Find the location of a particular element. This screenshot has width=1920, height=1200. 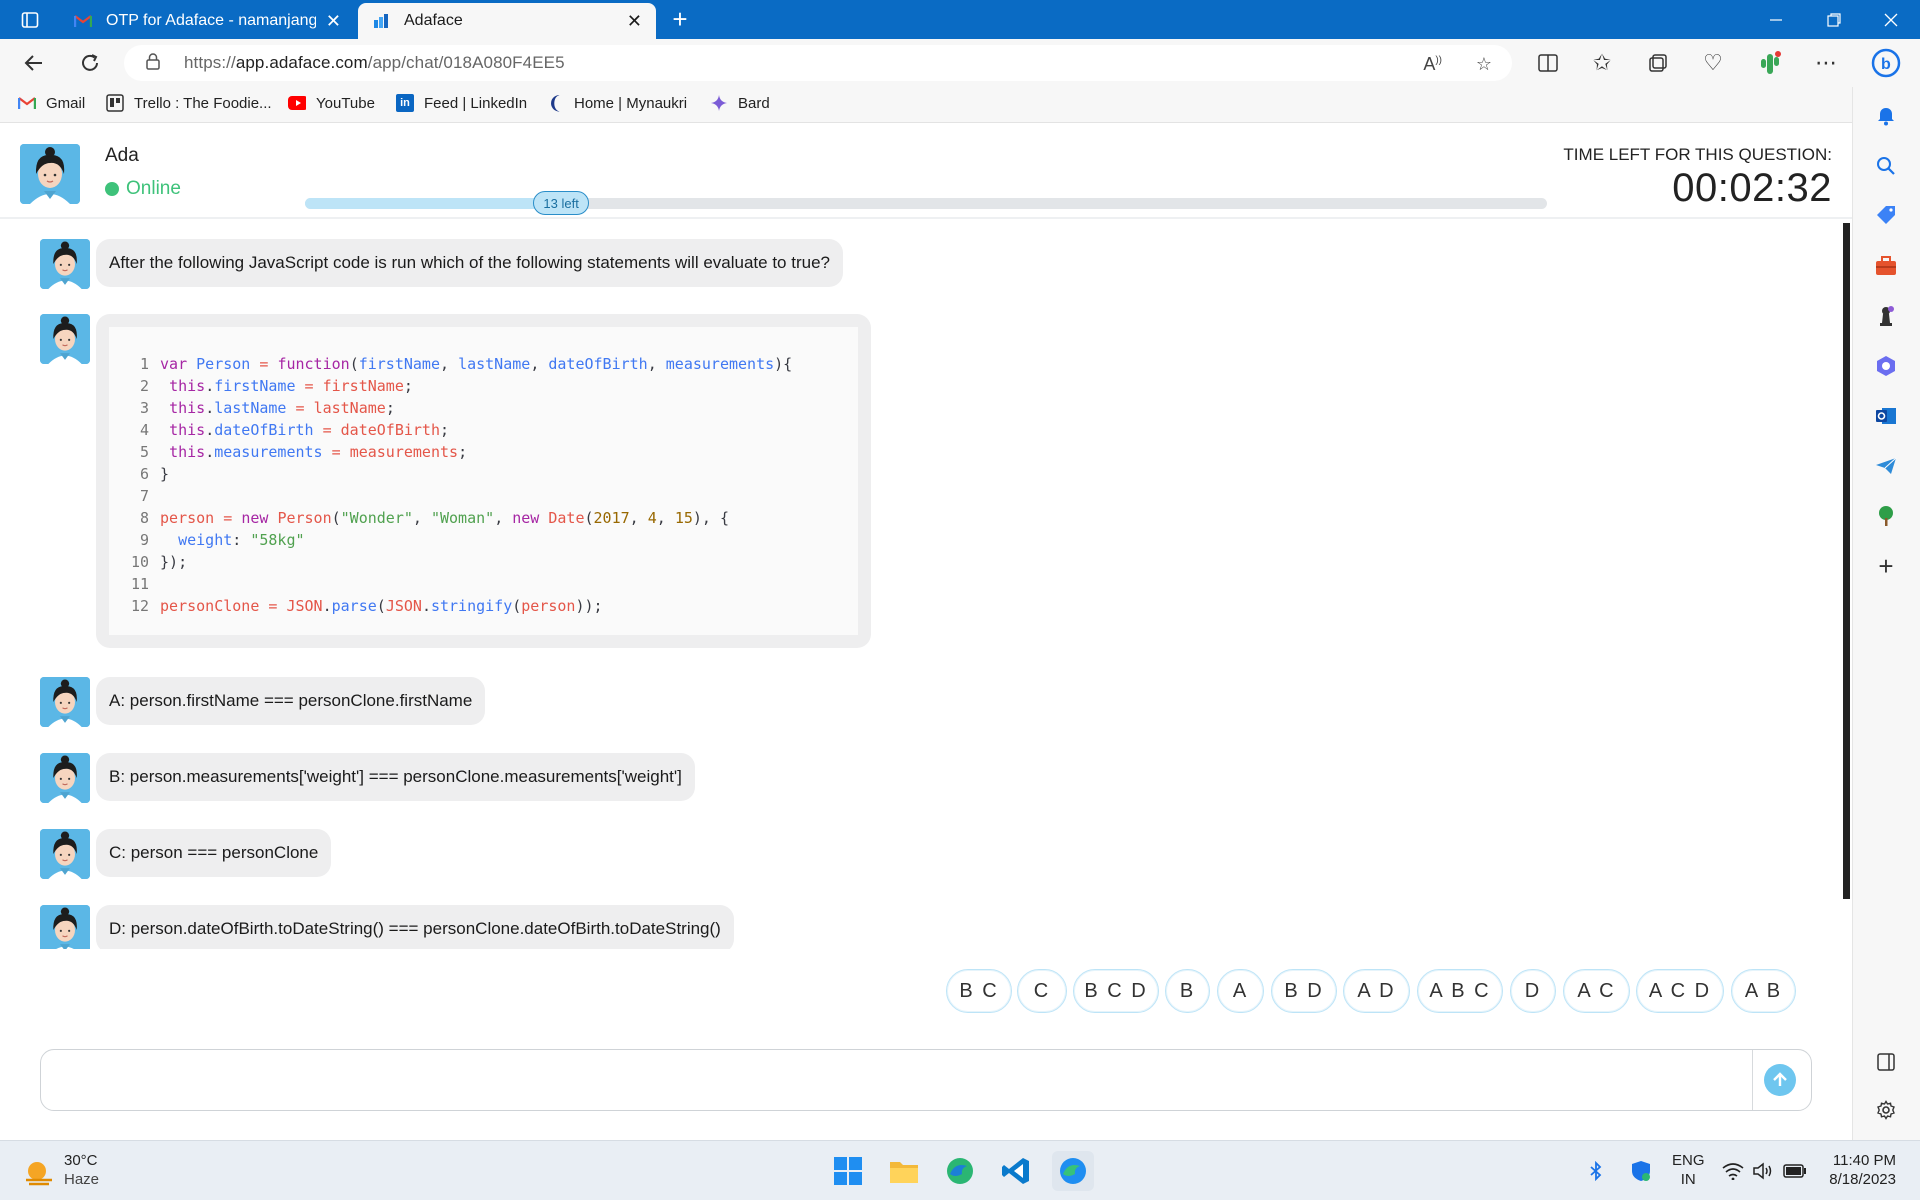

code-line: 2 this. firstName = firstName; is located at coordinates (276, 386).